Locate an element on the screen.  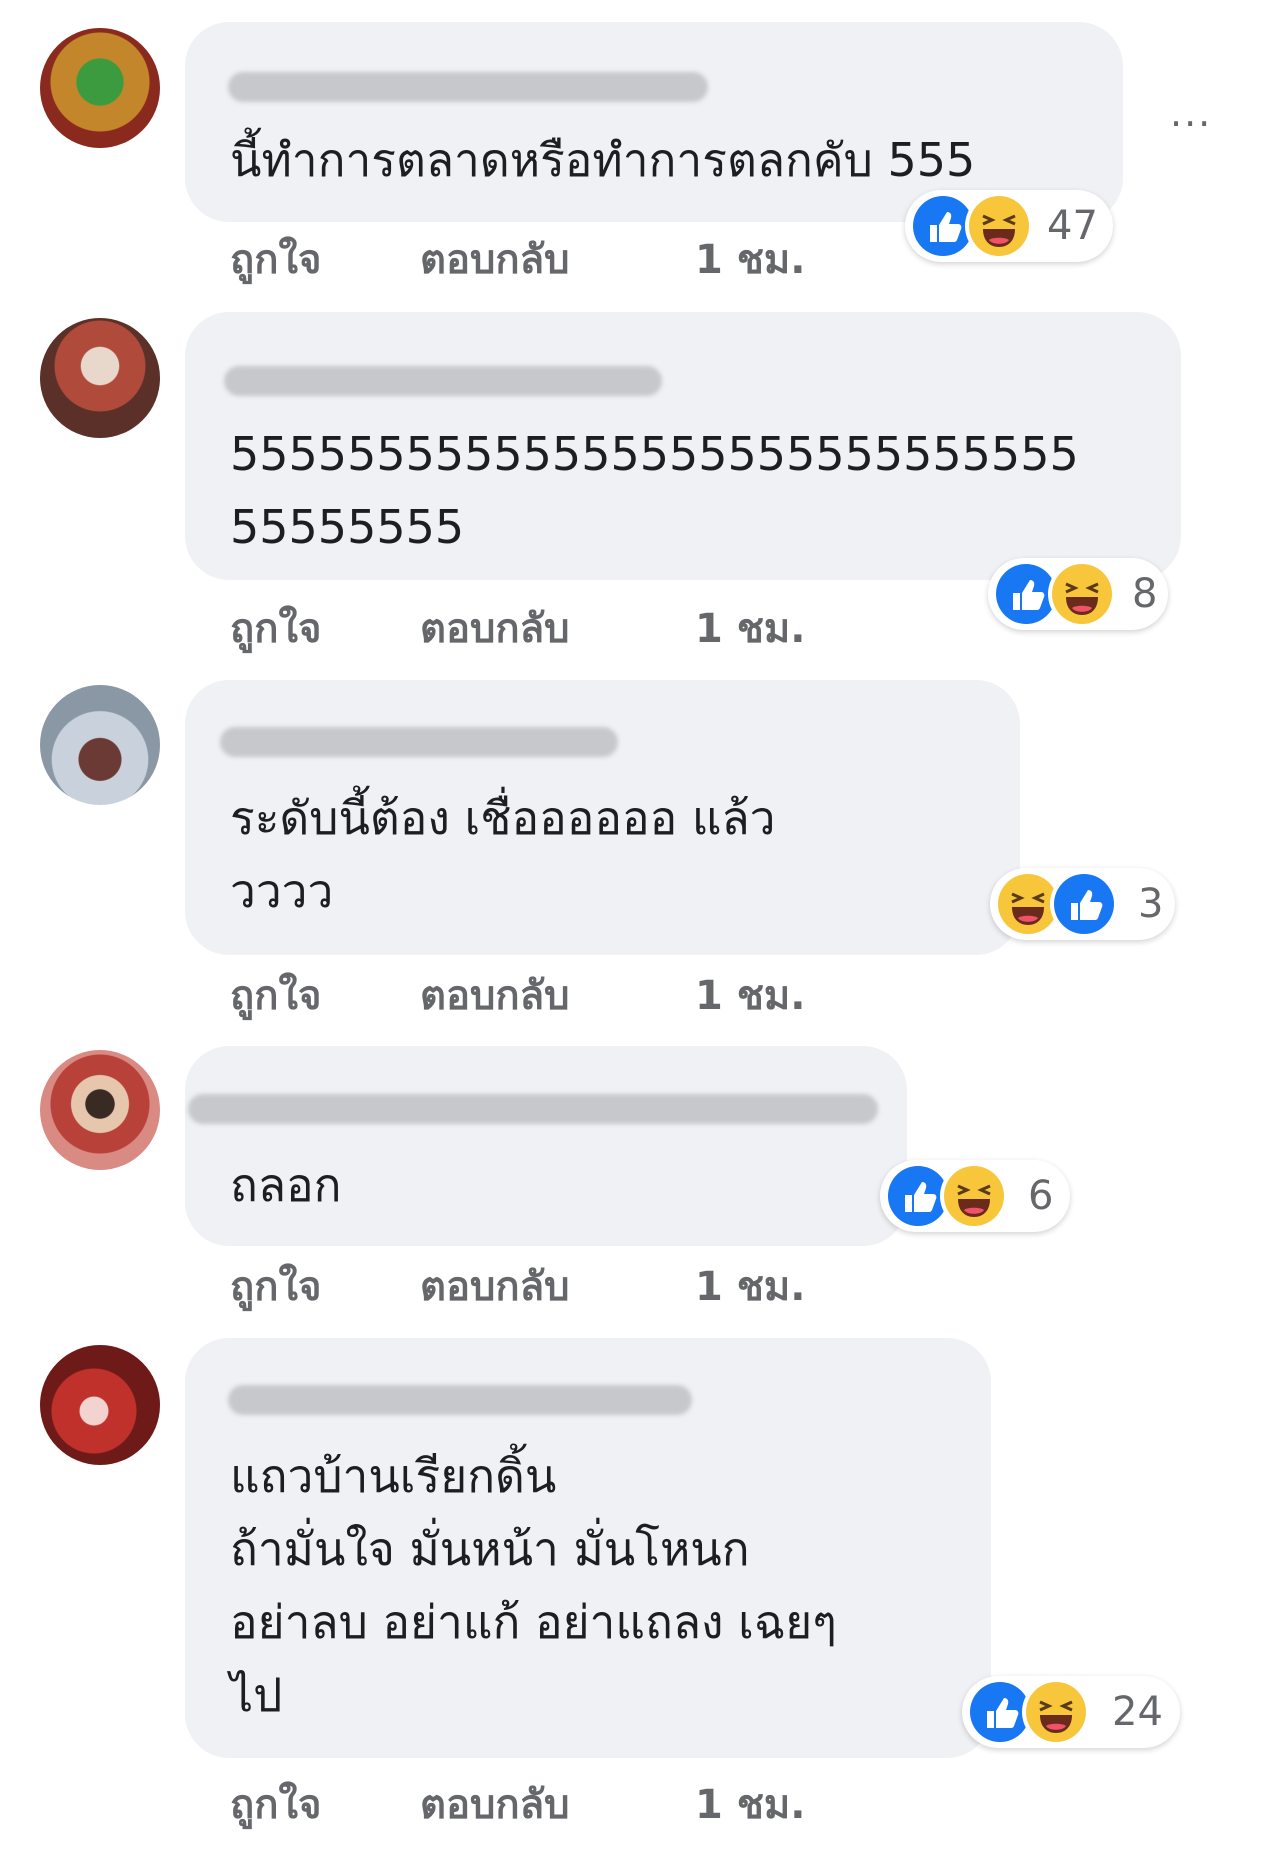
reaction-count: 6 is located at coordinates (1041, 1196).